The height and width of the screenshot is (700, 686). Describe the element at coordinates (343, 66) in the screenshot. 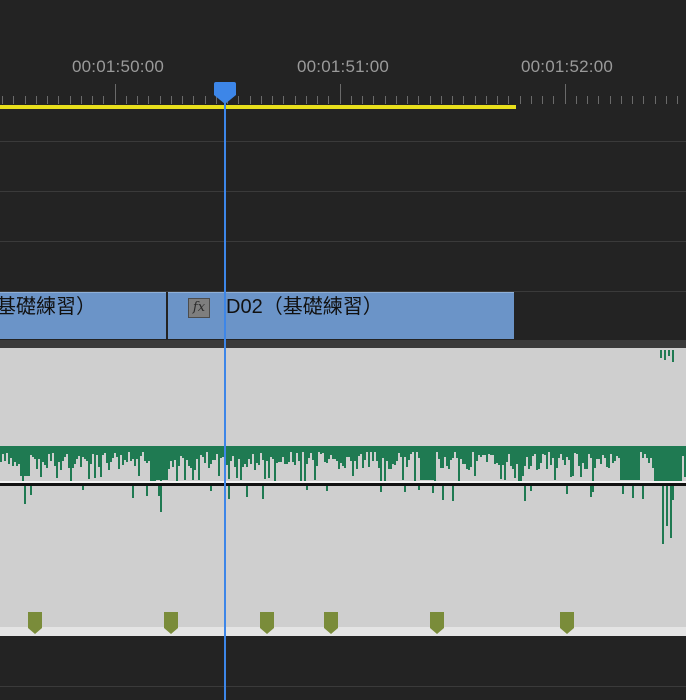

I see `ruler-timecode: 00:01:51:00` at that location.